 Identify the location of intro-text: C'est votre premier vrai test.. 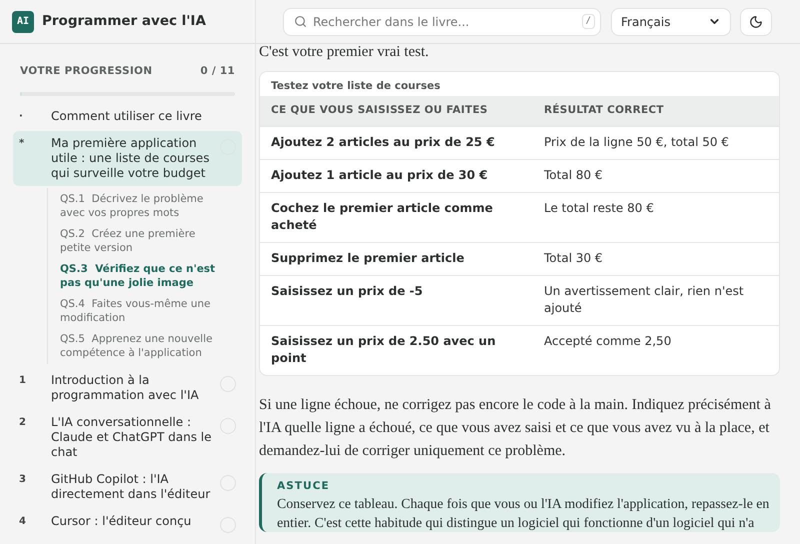
(344, 52).